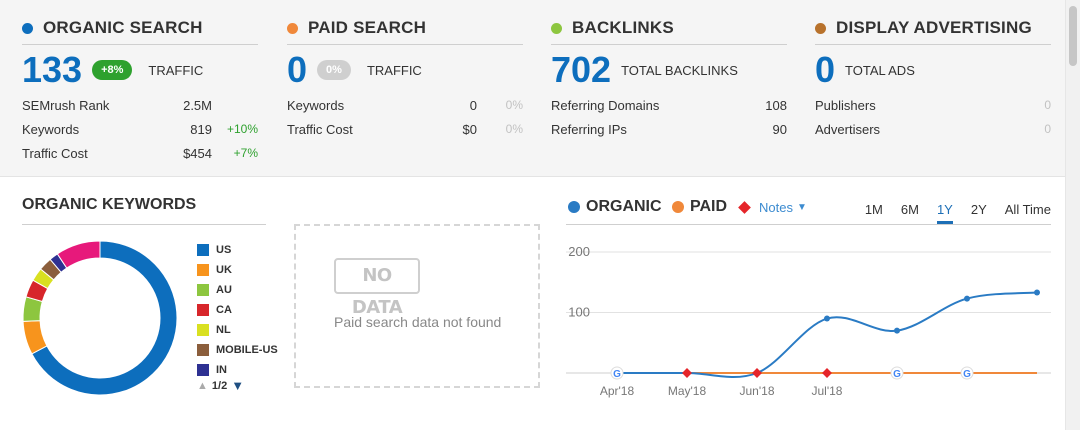 The height and width of the screenshot is (430, 1080). What do you see at coordinates (237, 290) in the screenshot?
I see `legend-item: AU` at bounding box center [237, 290].